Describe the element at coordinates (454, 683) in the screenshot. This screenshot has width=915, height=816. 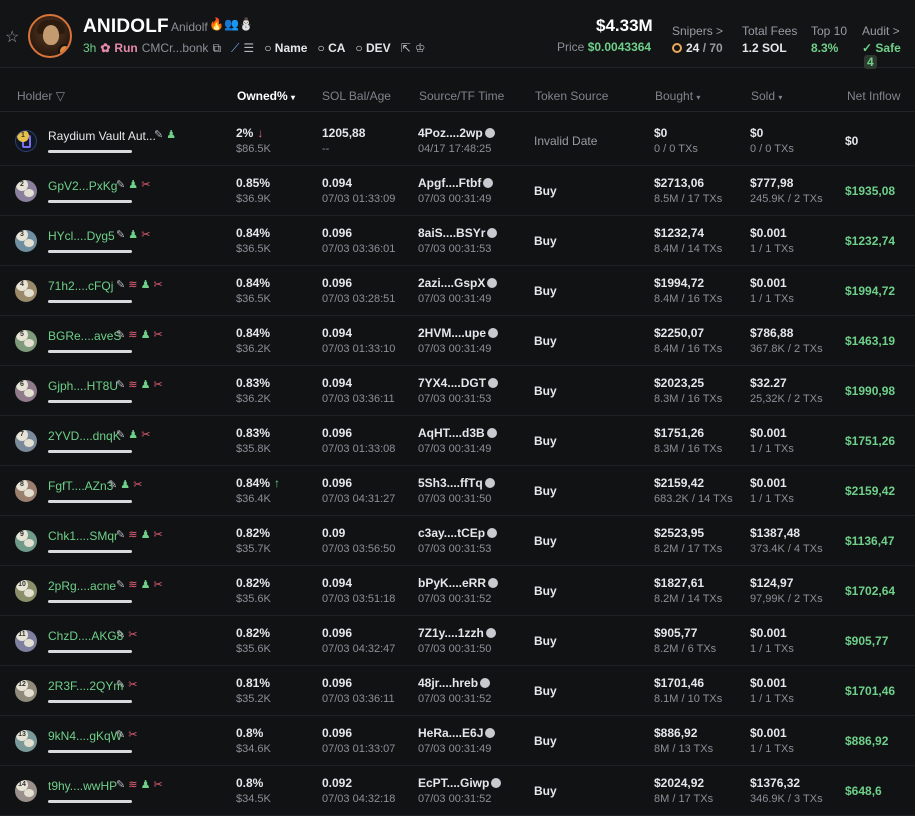
I see `source-address: 48jr....hreb` at that location.